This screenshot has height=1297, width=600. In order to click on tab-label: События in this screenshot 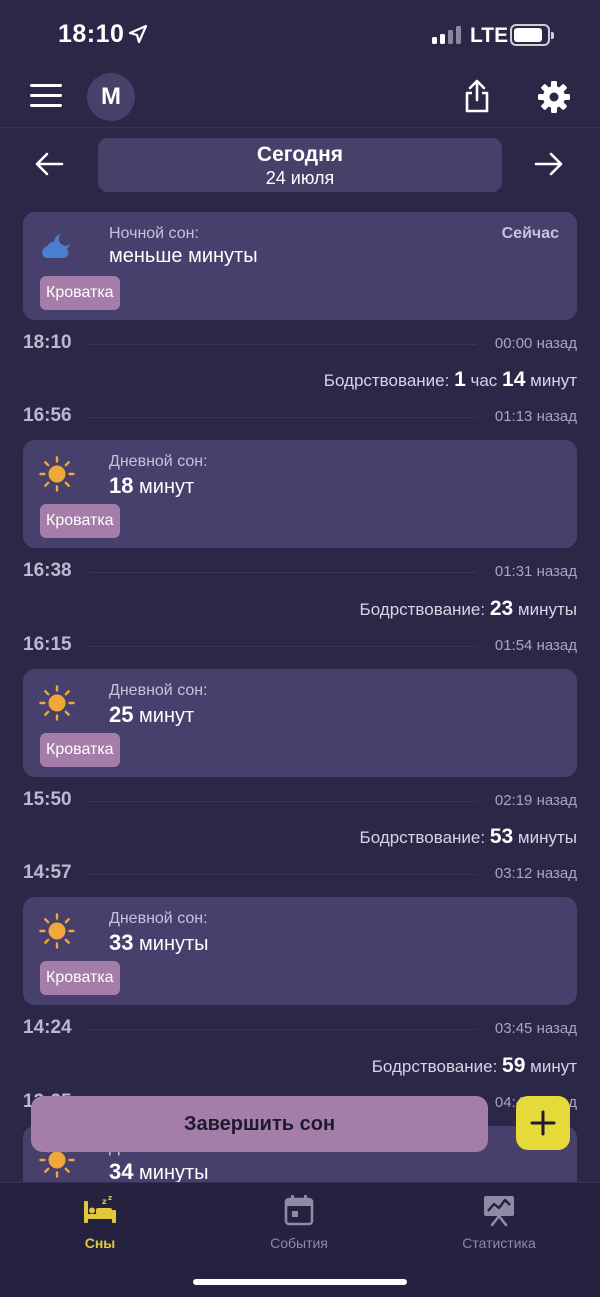, I will do `click(299, 1243)`.